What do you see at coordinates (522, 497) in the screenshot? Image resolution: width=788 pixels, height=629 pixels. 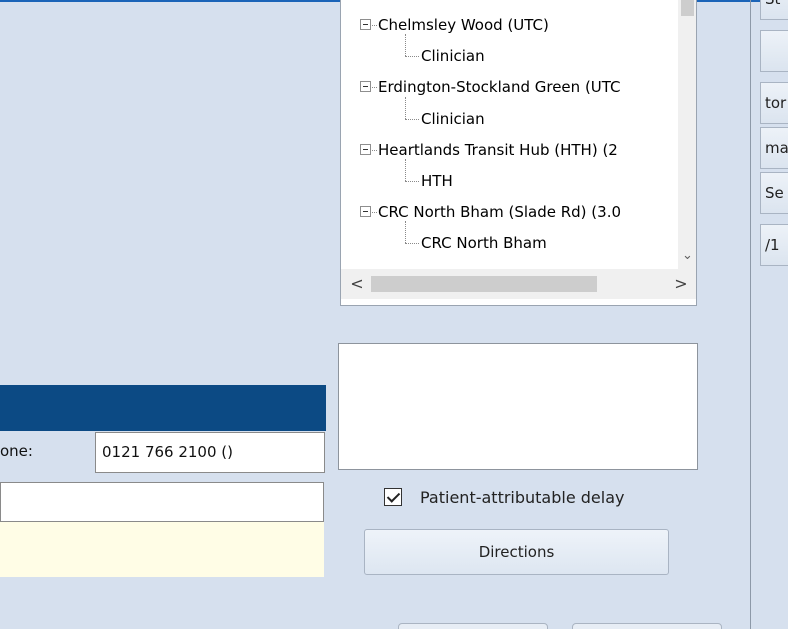 I see `patient-delay-label: Patient-attributable delay` at bounding box center [522, 497].